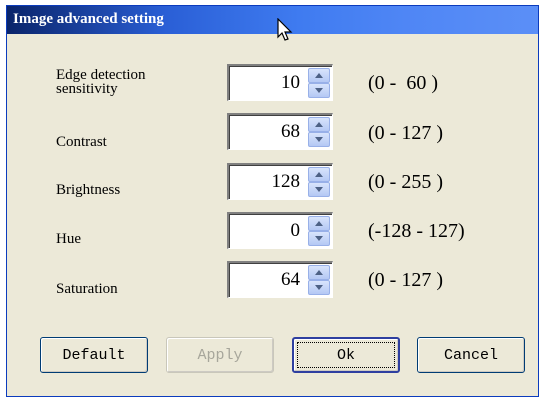 This screenshot has height=404, width=545. I want to click on hue-label-text: Hue, so click(68, 239).